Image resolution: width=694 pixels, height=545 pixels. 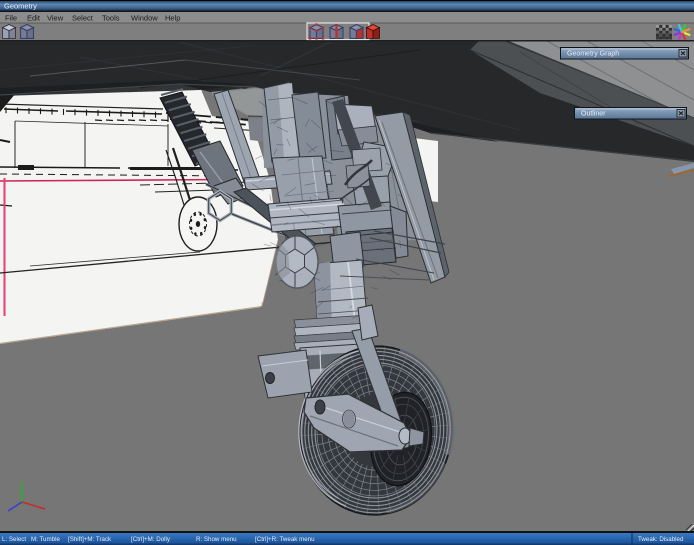 I want to click on svg-text: Tools, so click(x=111, y=18).